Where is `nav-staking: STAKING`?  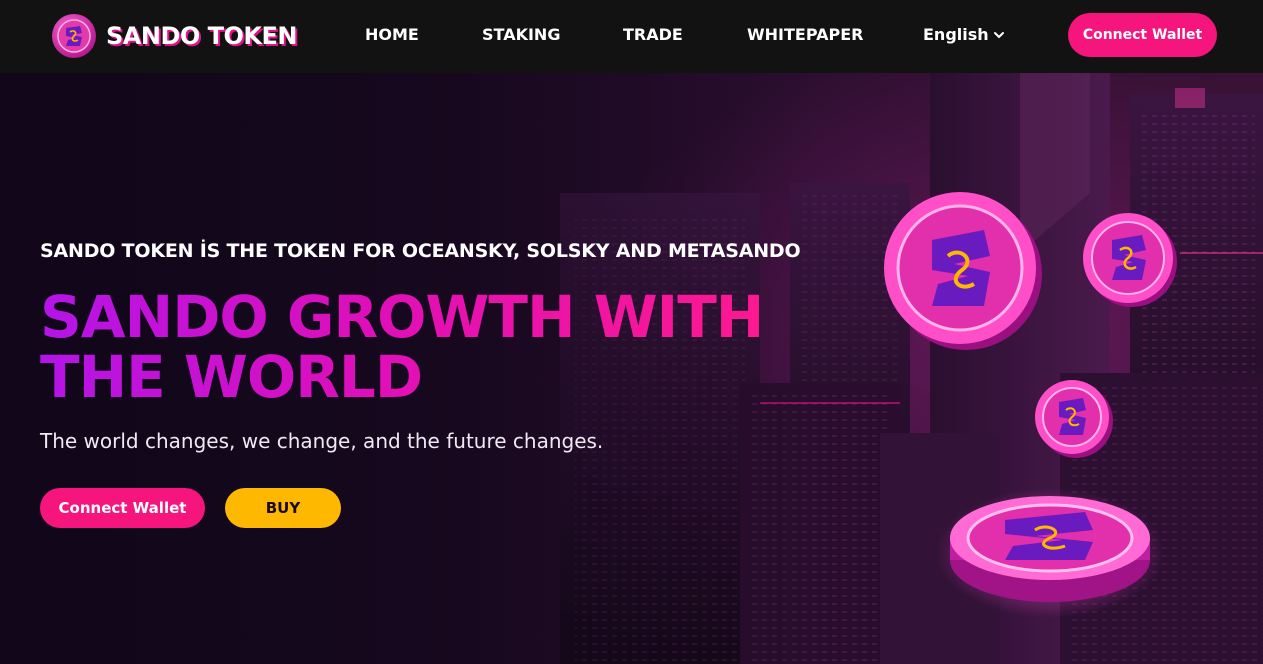 nav-staking: STAKING is located at coordinates (521, 34).